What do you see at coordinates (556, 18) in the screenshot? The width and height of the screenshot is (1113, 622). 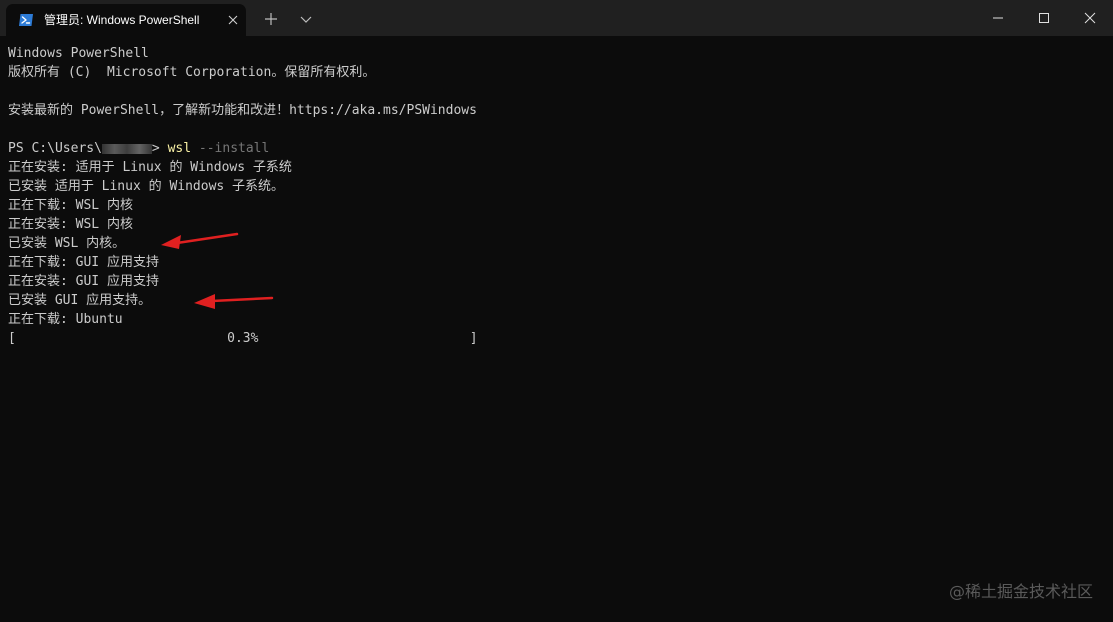 I see `title-bar: 管理员: Windows PowerShell` at bounding box center [556, 18].